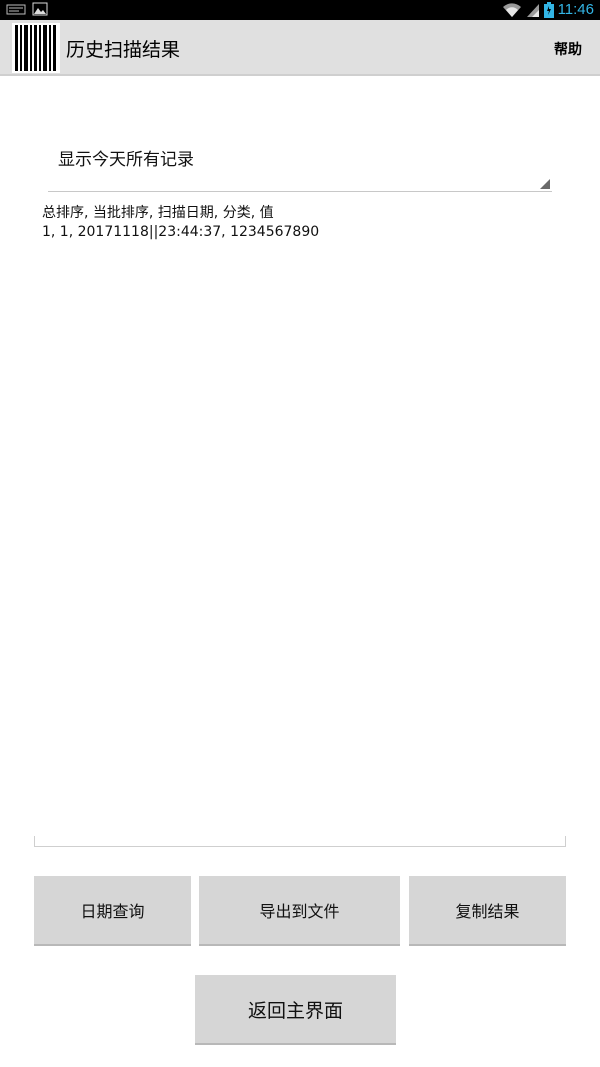 The width and height of the screenshot is (600, 1067). I want to click on help-button: 帮助, so click(568, 49).